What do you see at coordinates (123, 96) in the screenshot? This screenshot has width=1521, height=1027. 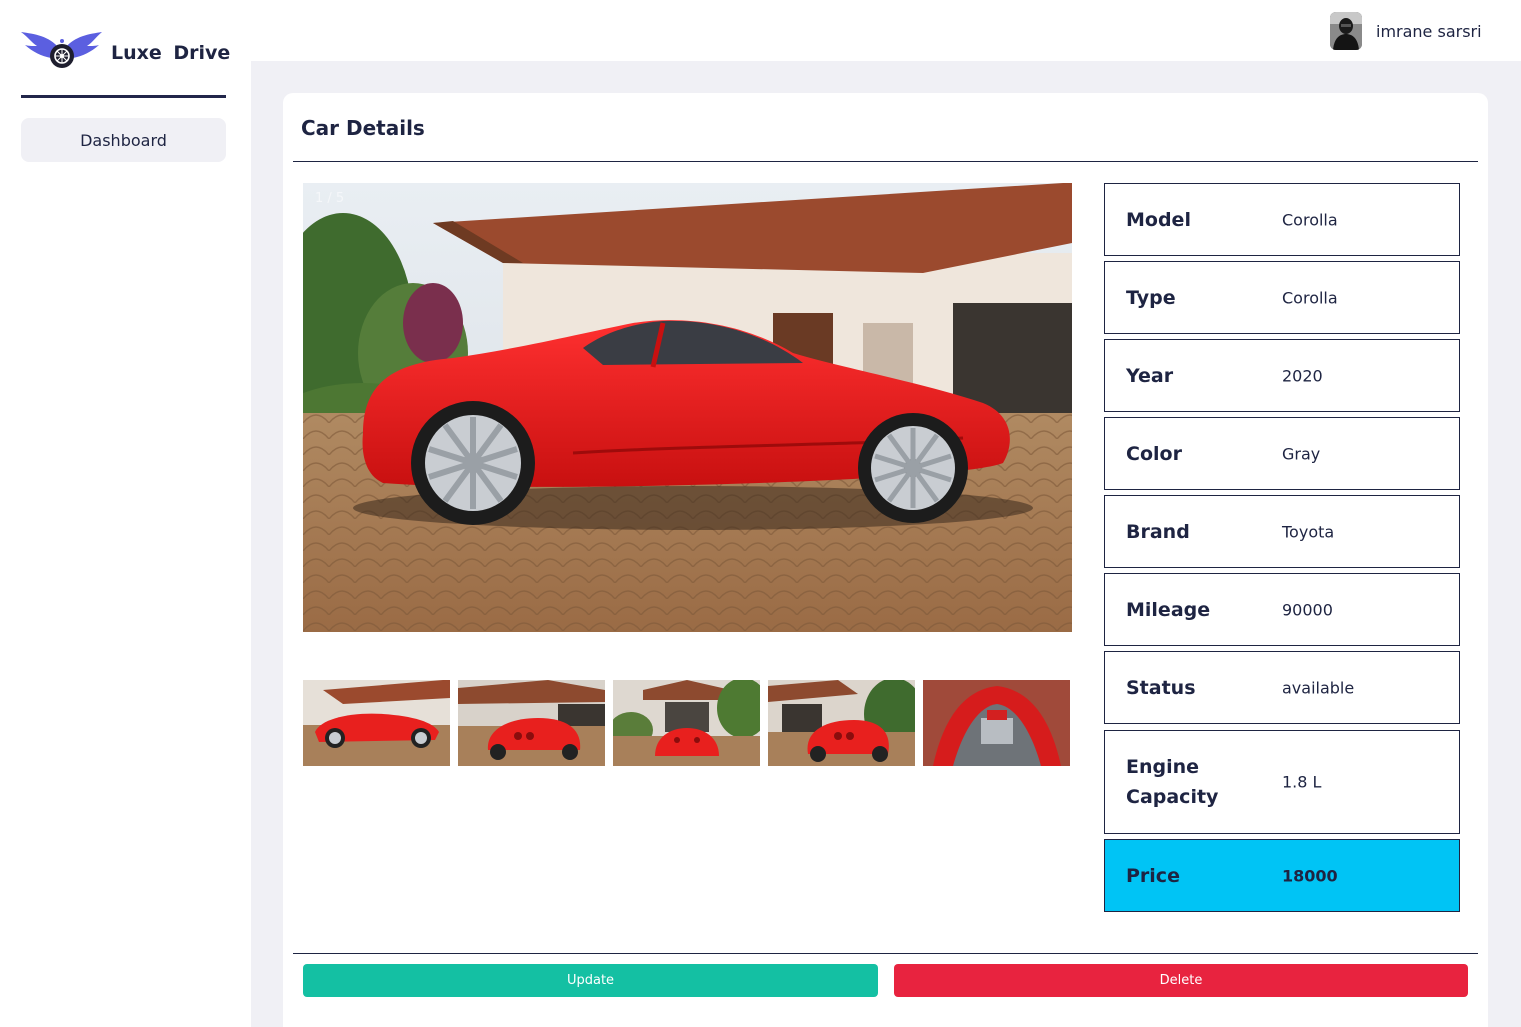 I see `logo-divider` at bounding box center [123, 96].